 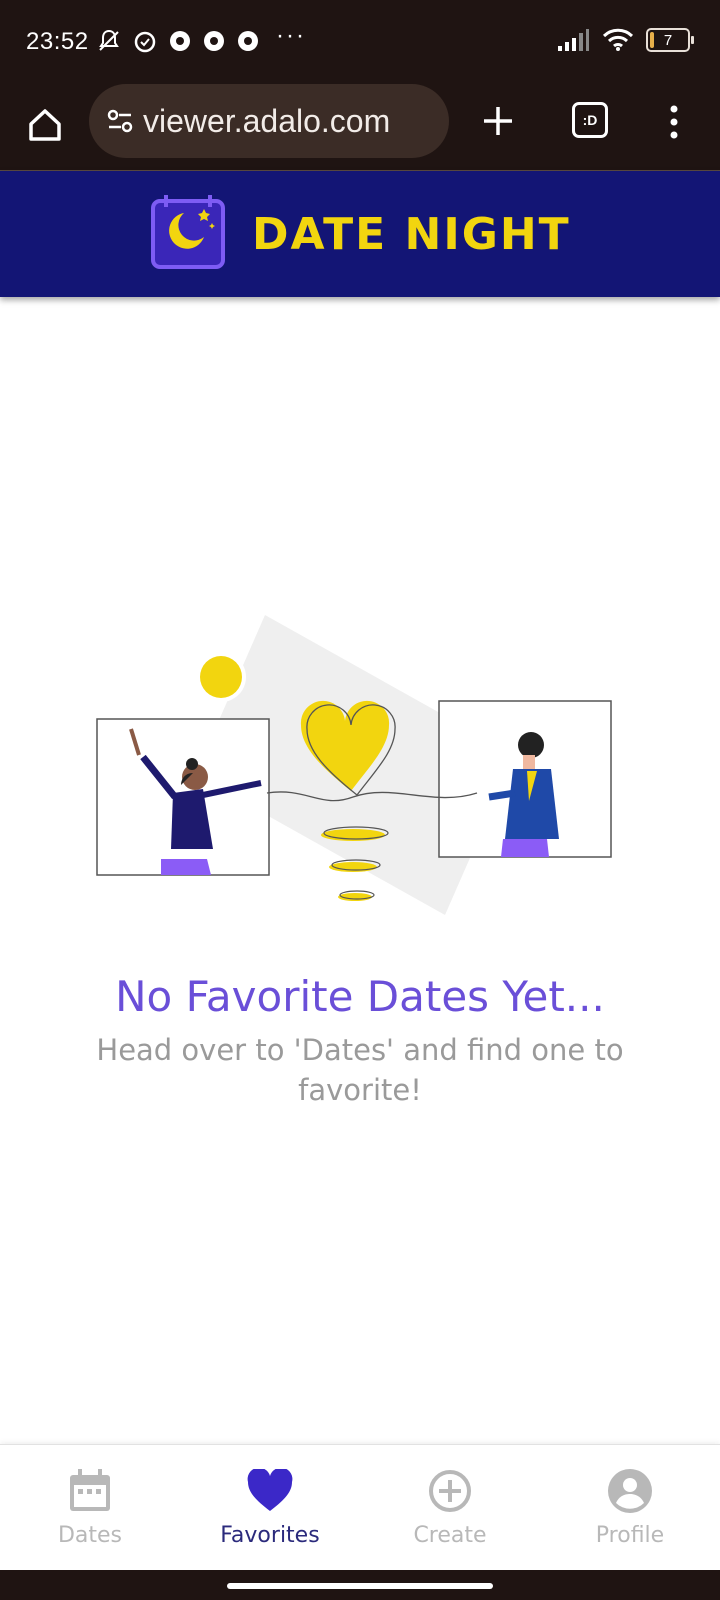 I want to click on system-icons: 7, so click(x=625, y=40).